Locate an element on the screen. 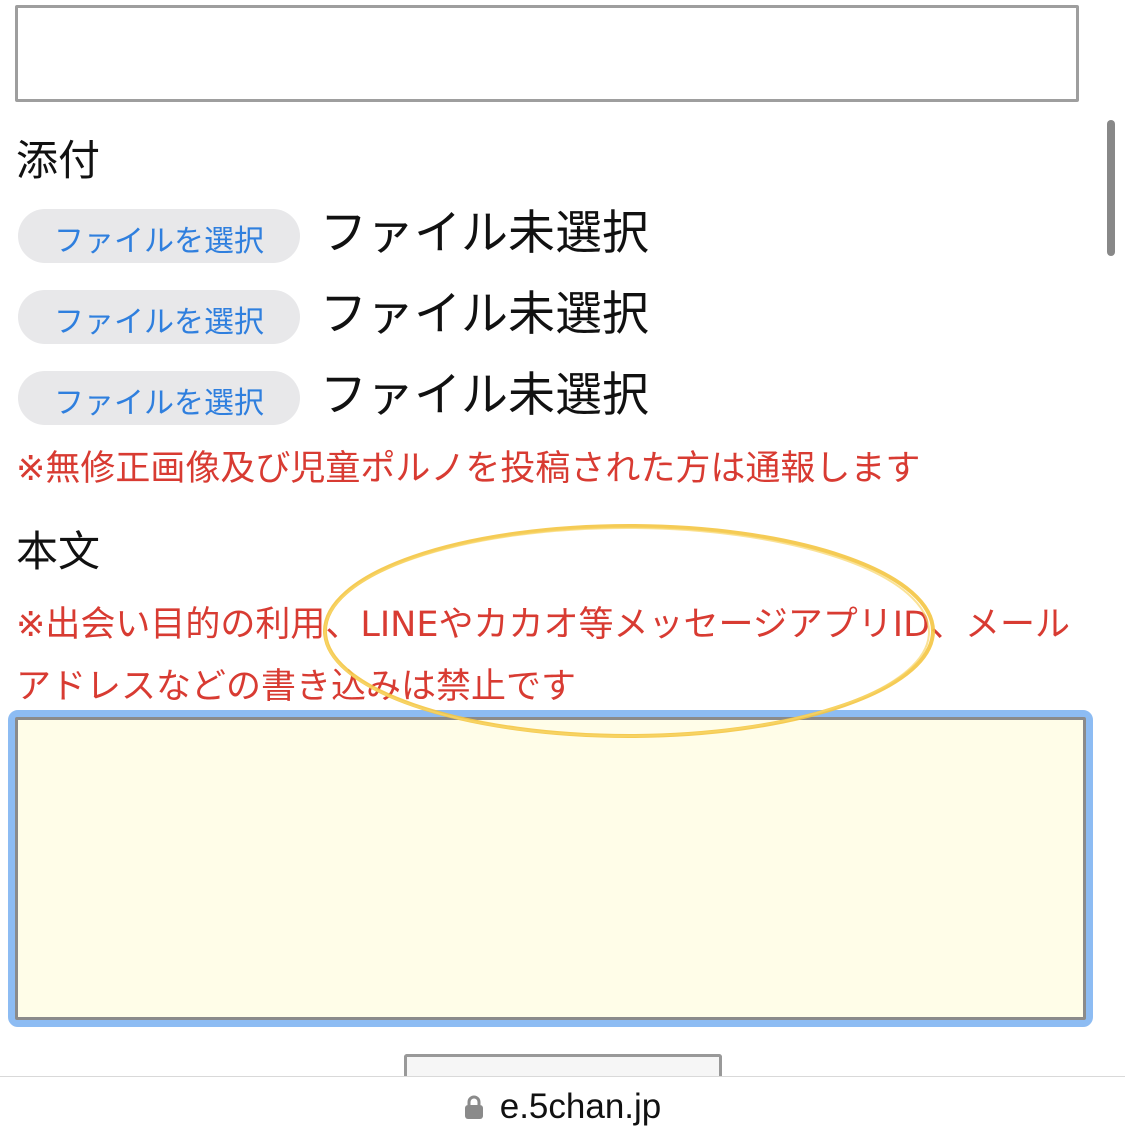 This screenshot has width=1125, height=1138. body-label: 本文 is located at coordinates (58, 551).